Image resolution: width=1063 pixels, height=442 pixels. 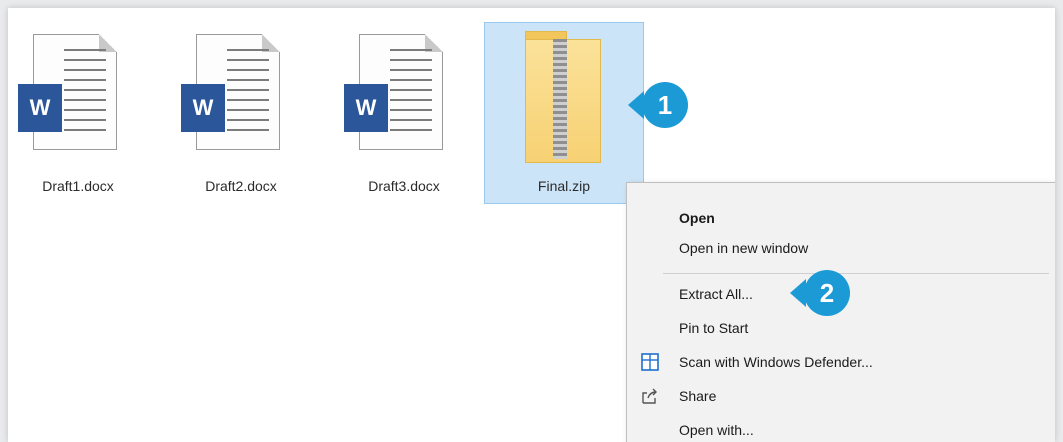 What do you see at coordinates (697, 218) in the screenshot?
I see `menu-item-label: Open` at bounding box center [697, 218].